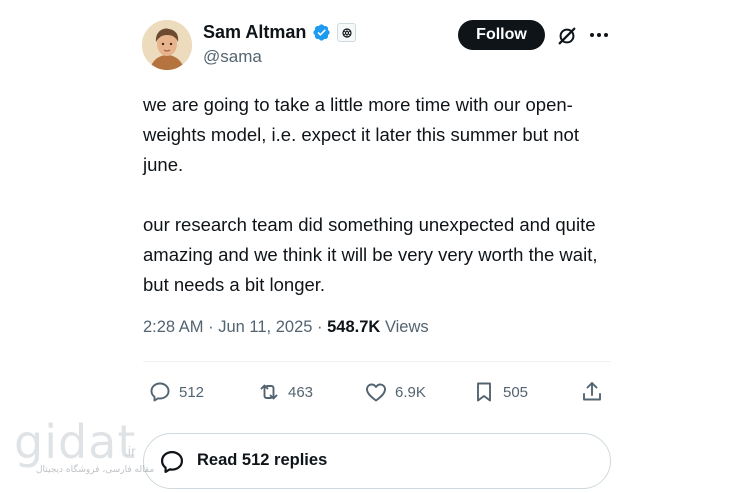  What do you see at coordinates (130, 451) in the screenshot?
I see `watermark-domain: .ir` at bounding box center [130, 451].